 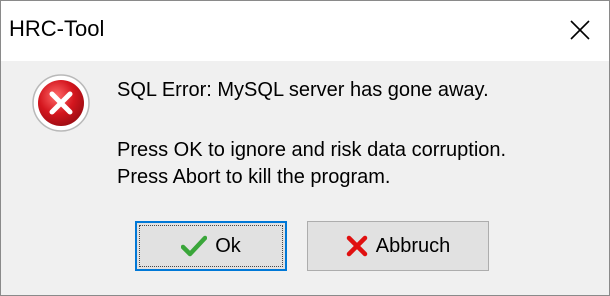 What do you see at coordinates (413, 245) in the screenshot?
I see `abort-button-label: Abbruch` at bounding box center [413, 245].